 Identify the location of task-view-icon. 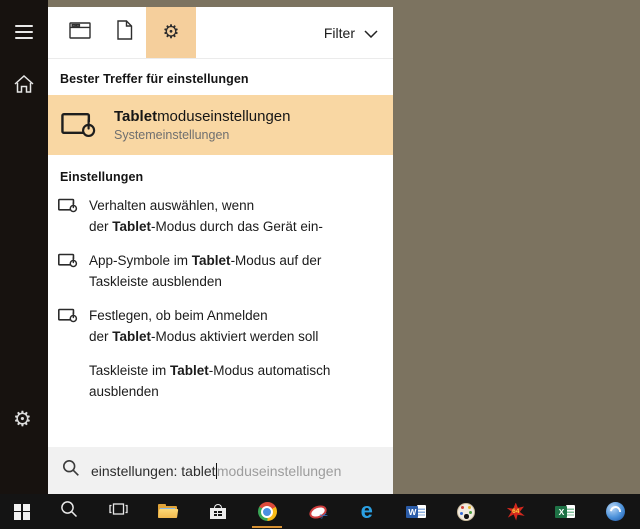
(118, 511).